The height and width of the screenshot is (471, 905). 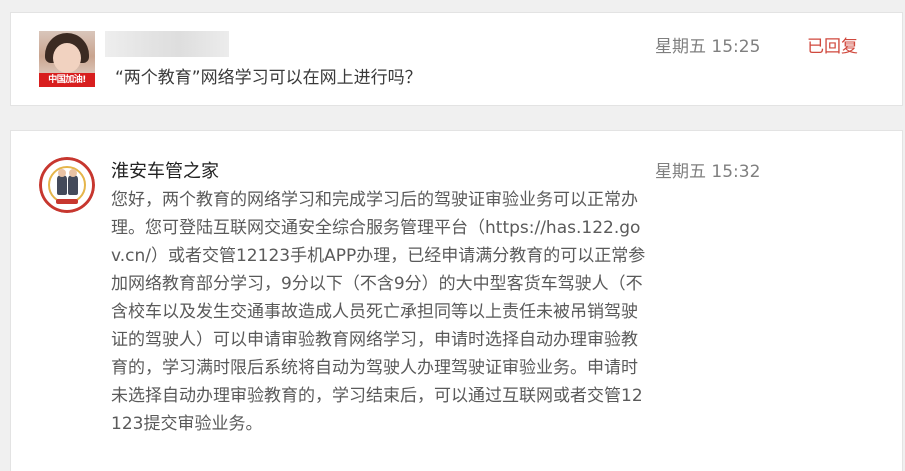 What do you see at coordinates (374, 312) in the screenshot?
I see `reply-line: 含校车以及发生交通事故造成人员死亡承担同等以上责任未被吊销驾驶` at bounding box center [374, 312].